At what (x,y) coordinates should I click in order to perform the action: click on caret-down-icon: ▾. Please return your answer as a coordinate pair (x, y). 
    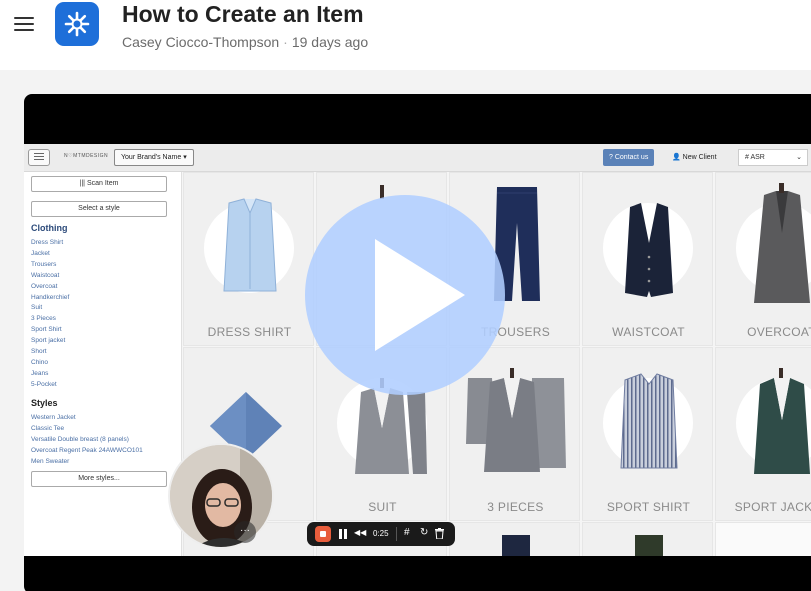
    Looking at the image, I should click on (185, 157).